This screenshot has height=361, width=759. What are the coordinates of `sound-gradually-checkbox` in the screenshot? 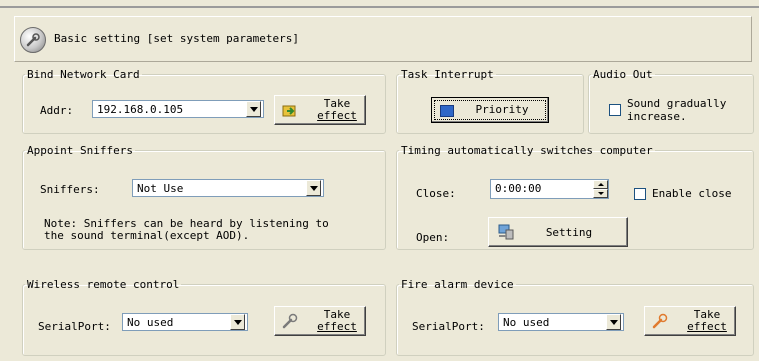 It's located at (615, 110).